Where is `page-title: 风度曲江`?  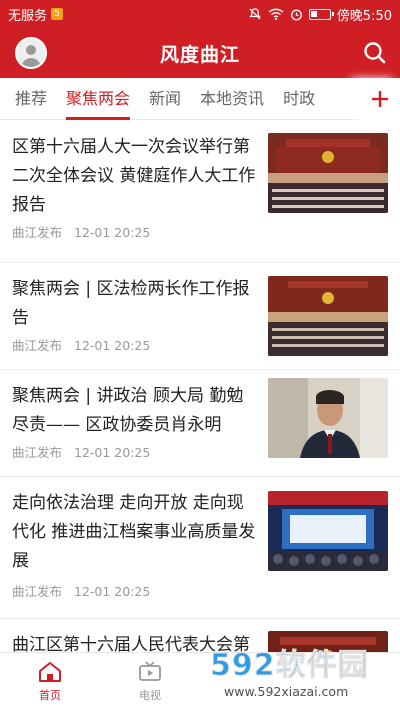 page-title: 风度曲江 is located at coordinates (199, 54).